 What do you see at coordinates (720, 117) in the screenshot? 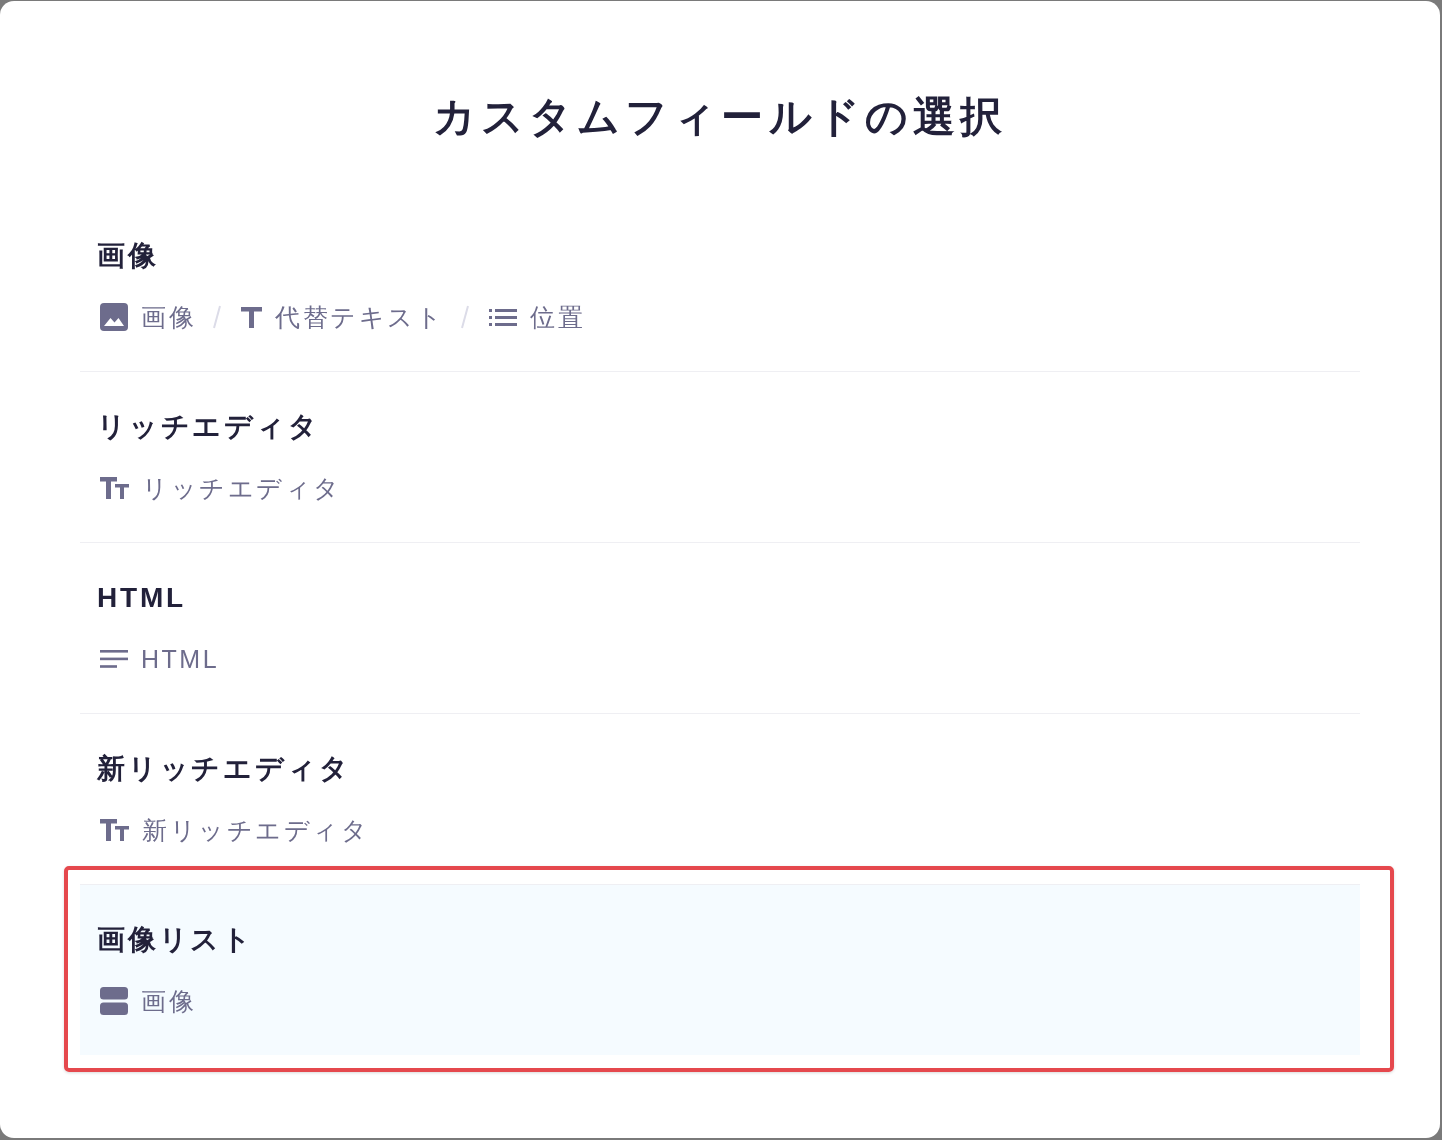
I see `dialog-title: カスタムフィールドの選択` at bounding box center [720, 117].